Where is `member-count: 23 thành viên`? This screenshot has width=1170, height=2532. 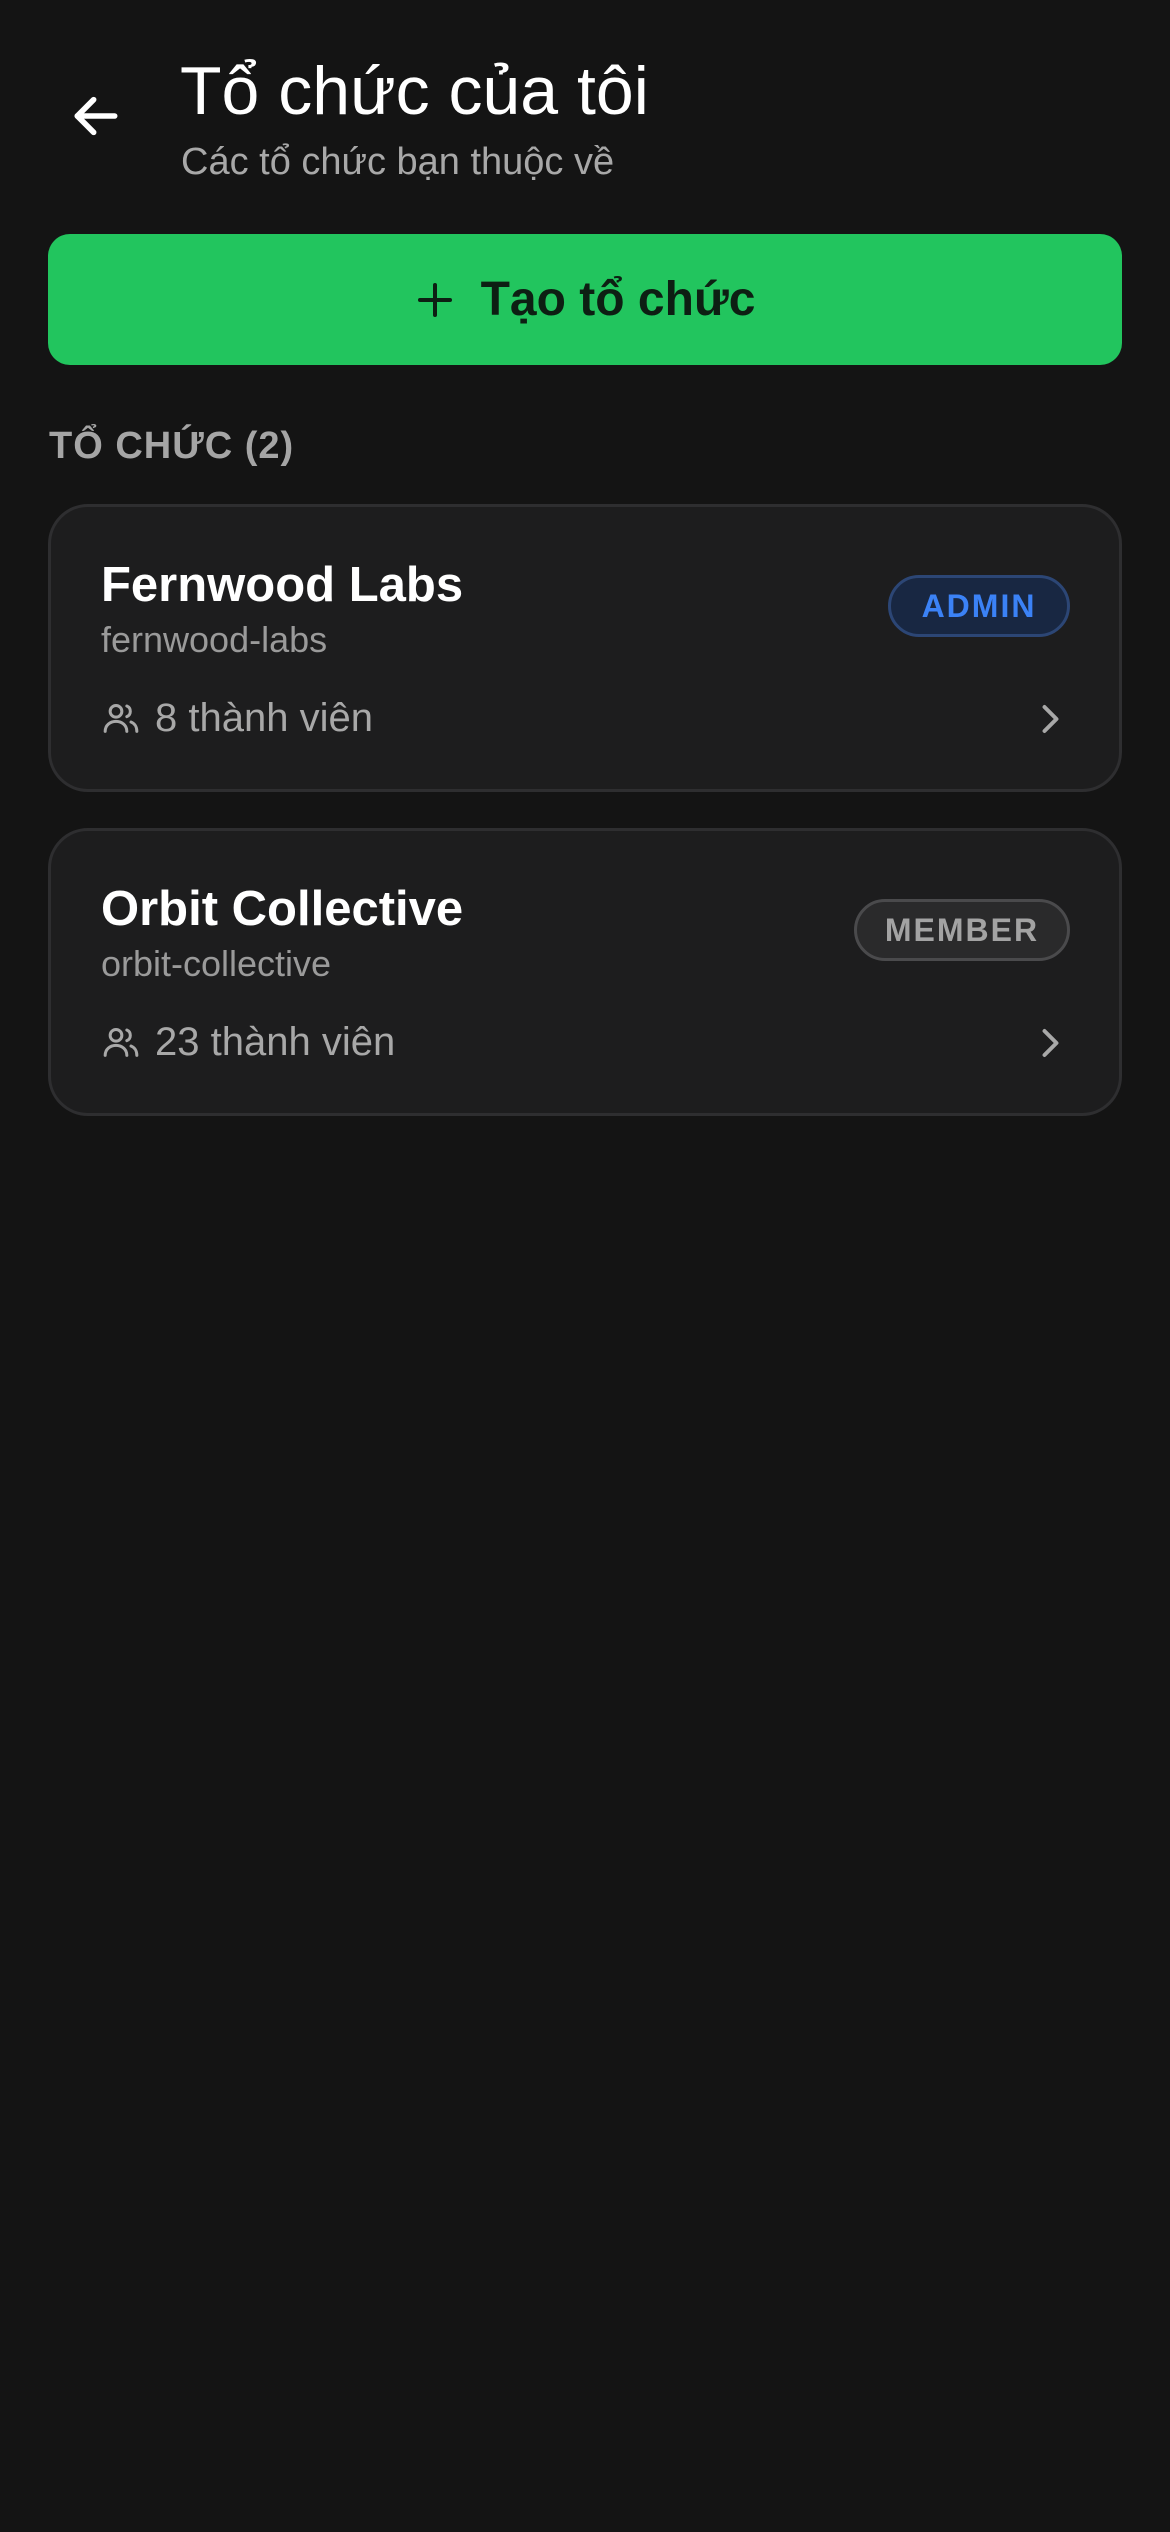
member-count: 23 thành viên is located at coordinates (248, 1042).